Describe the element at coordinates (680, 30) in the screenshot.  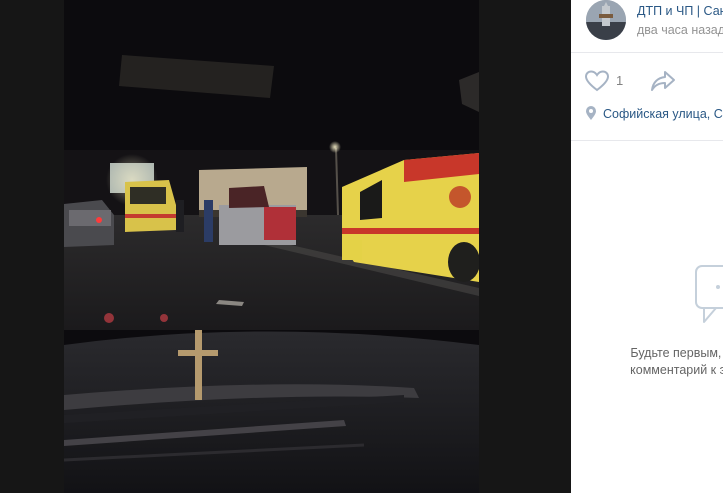
I see `post-time: два часа назад` at that location.